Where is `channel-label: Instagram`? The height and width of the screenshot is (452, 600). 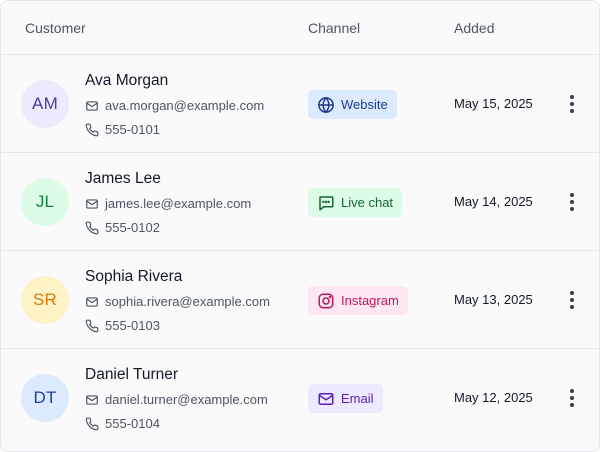
channel-label: Instagram is located at coordinates (370, 300).